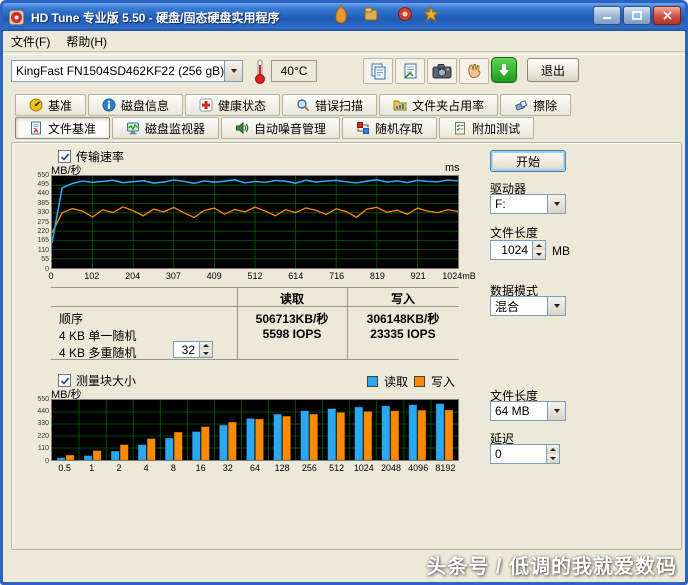 This screenshot has width=688, height=585. I want to click on y-tick-label: 275, so click(43, 222).